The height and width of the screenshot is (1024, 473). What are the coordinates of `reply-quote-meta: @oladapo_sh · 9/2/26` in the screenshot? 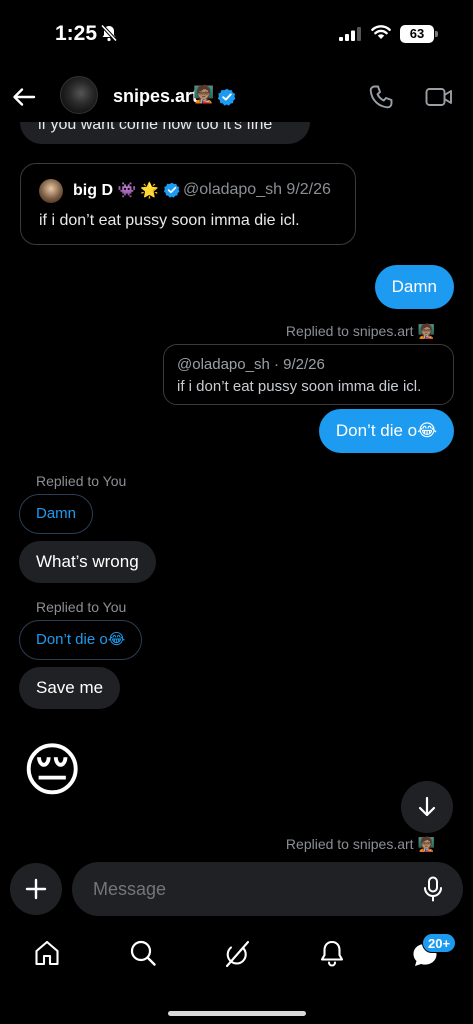 It's located at (251, 364).